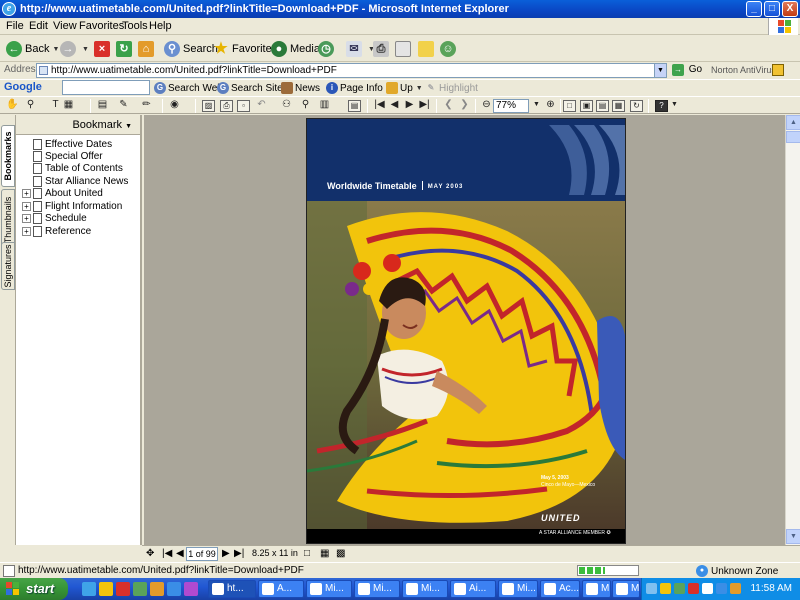 The width and height of the screenshot is (800, 600). Describe the element at coordinates (180, 553) in the screenshot. I see `previous-page-button: ◀` at that location.